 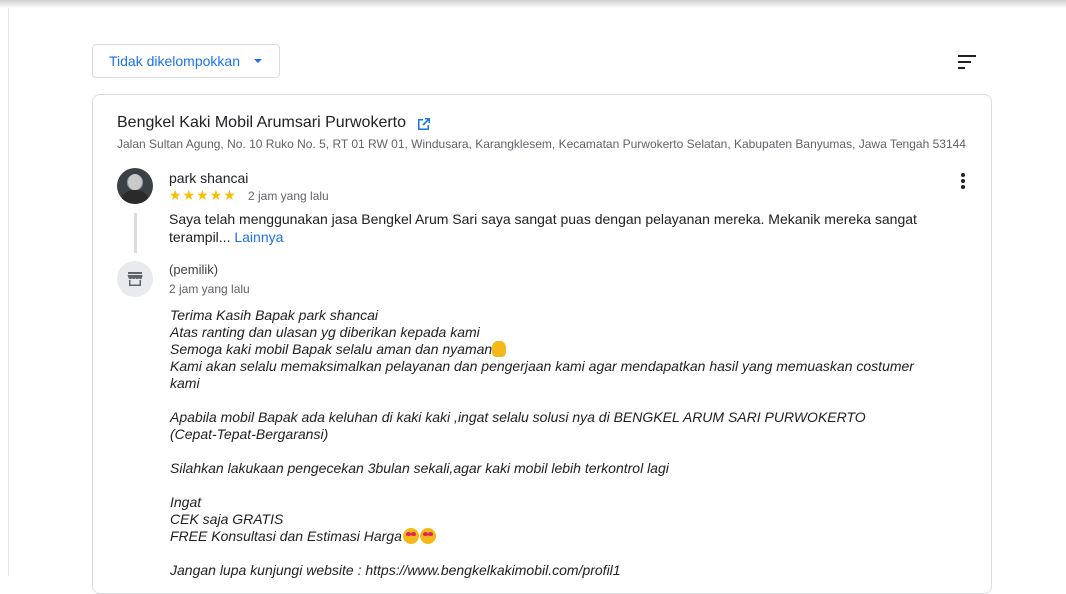 I want to click on thread-line, so click(x=135, y=233).